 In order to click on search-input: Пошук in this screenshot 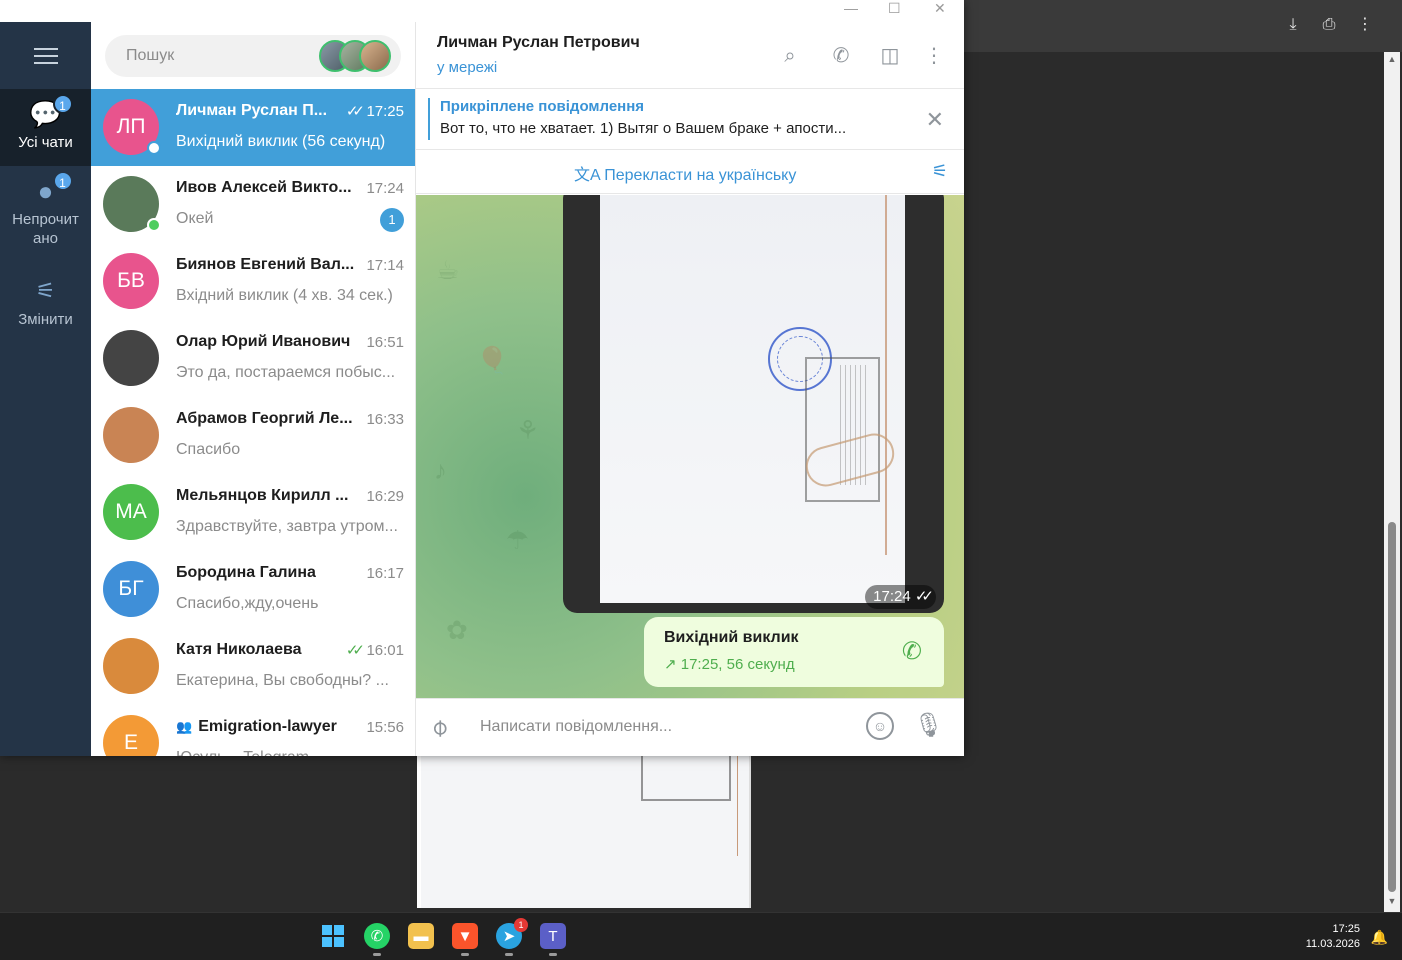, I will do `click(253, 56)`.